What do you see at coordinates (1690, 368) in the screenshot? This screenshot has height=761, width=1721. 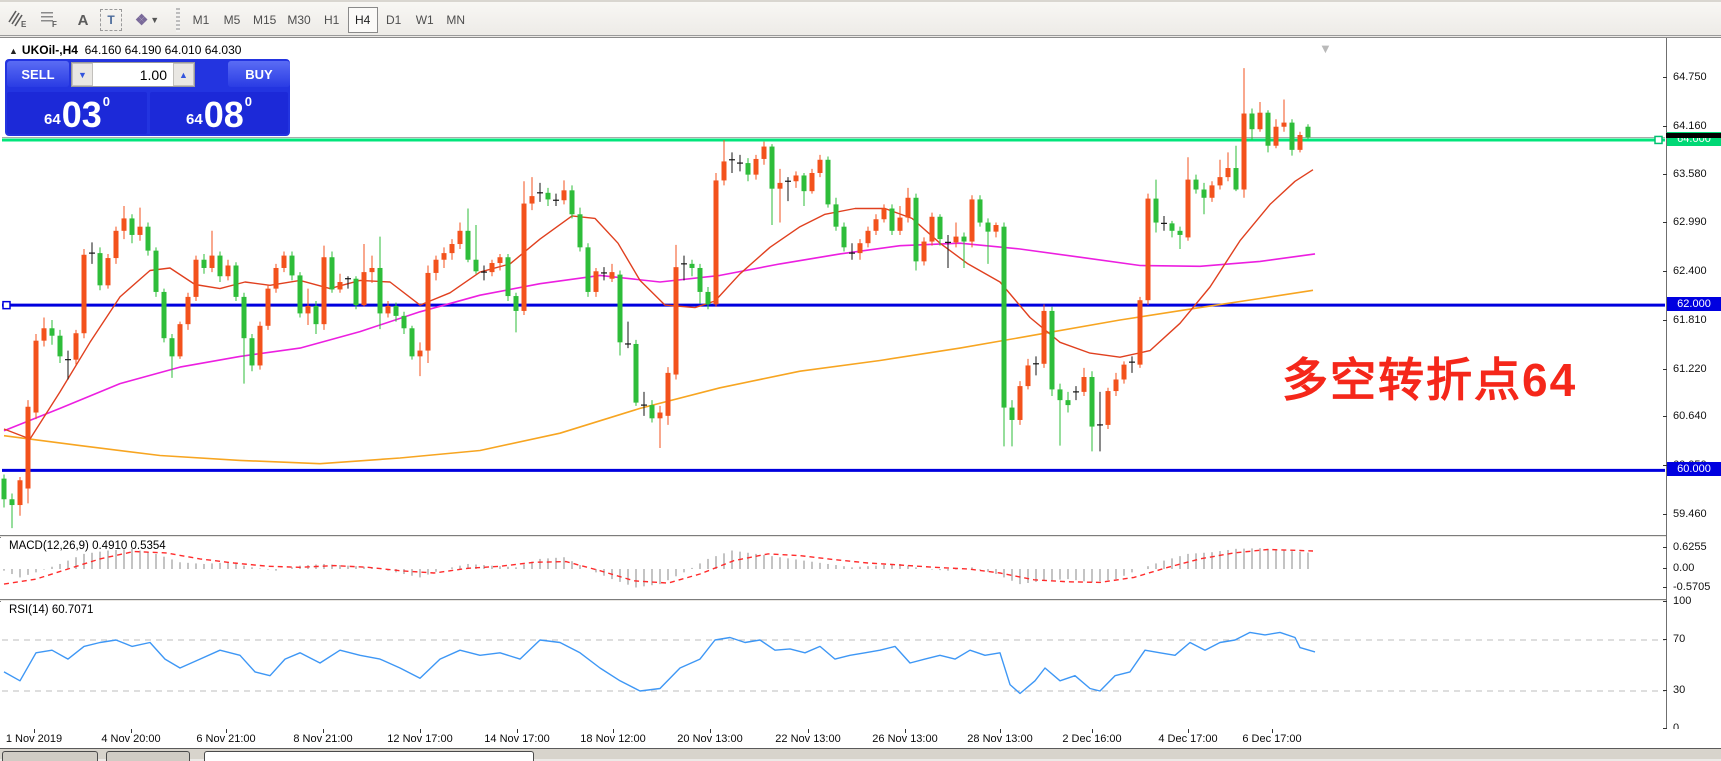 I see `price-tick-61.220: 61.220` at bounding box center [1690, 368].